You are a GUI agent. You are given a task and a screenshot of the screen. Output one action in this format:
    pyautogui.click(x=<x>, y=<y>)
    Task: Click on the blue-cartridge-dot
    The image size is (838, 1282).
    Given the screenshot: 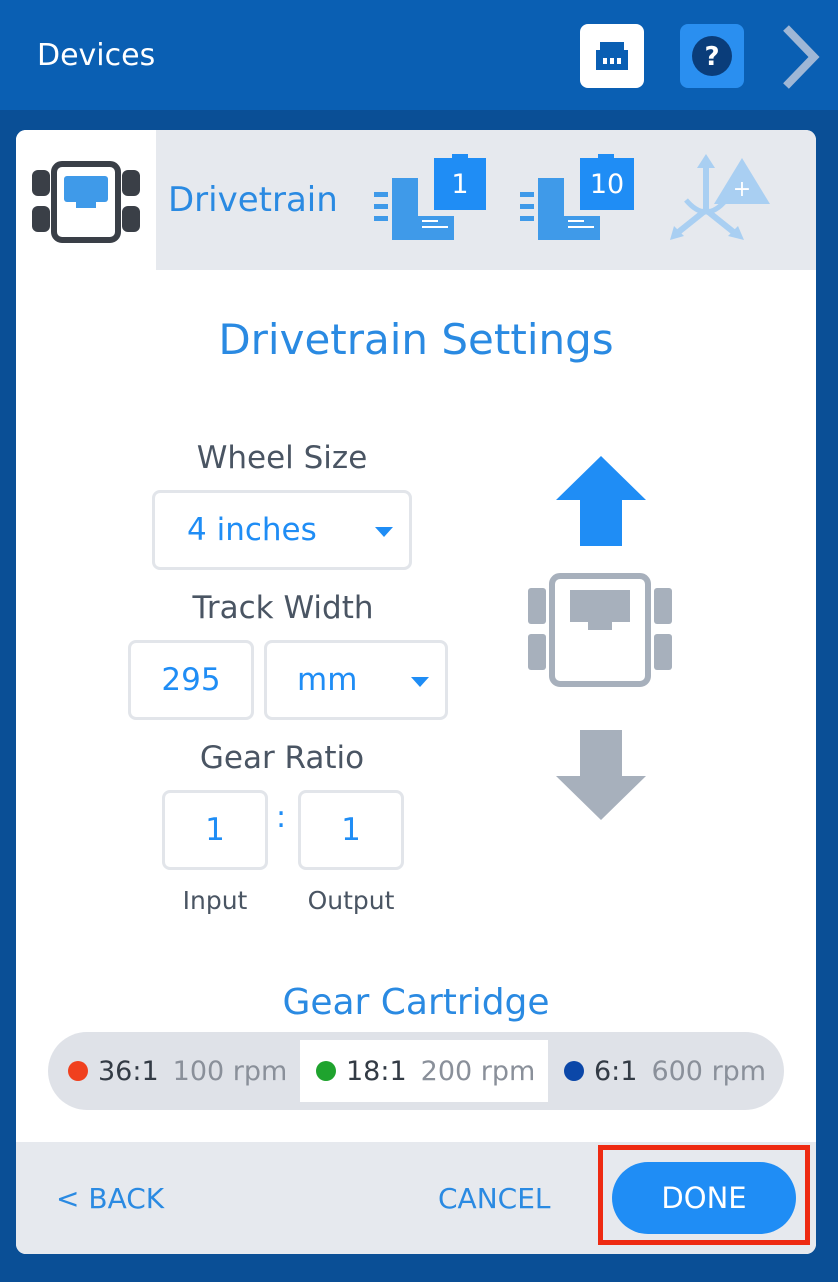 What is the action you would take?
    pyautogui.click(x=574, y=1071)
    